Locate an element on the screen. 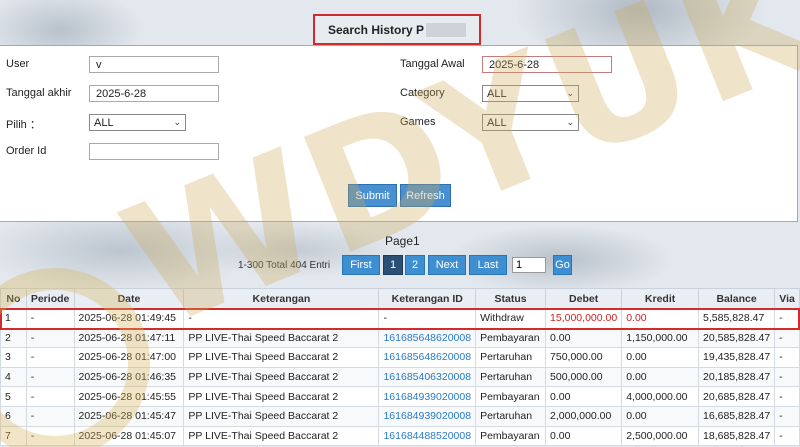 The height and width of the screenshot is (447, 800). user-label: User is located at coordinates (18, 64).